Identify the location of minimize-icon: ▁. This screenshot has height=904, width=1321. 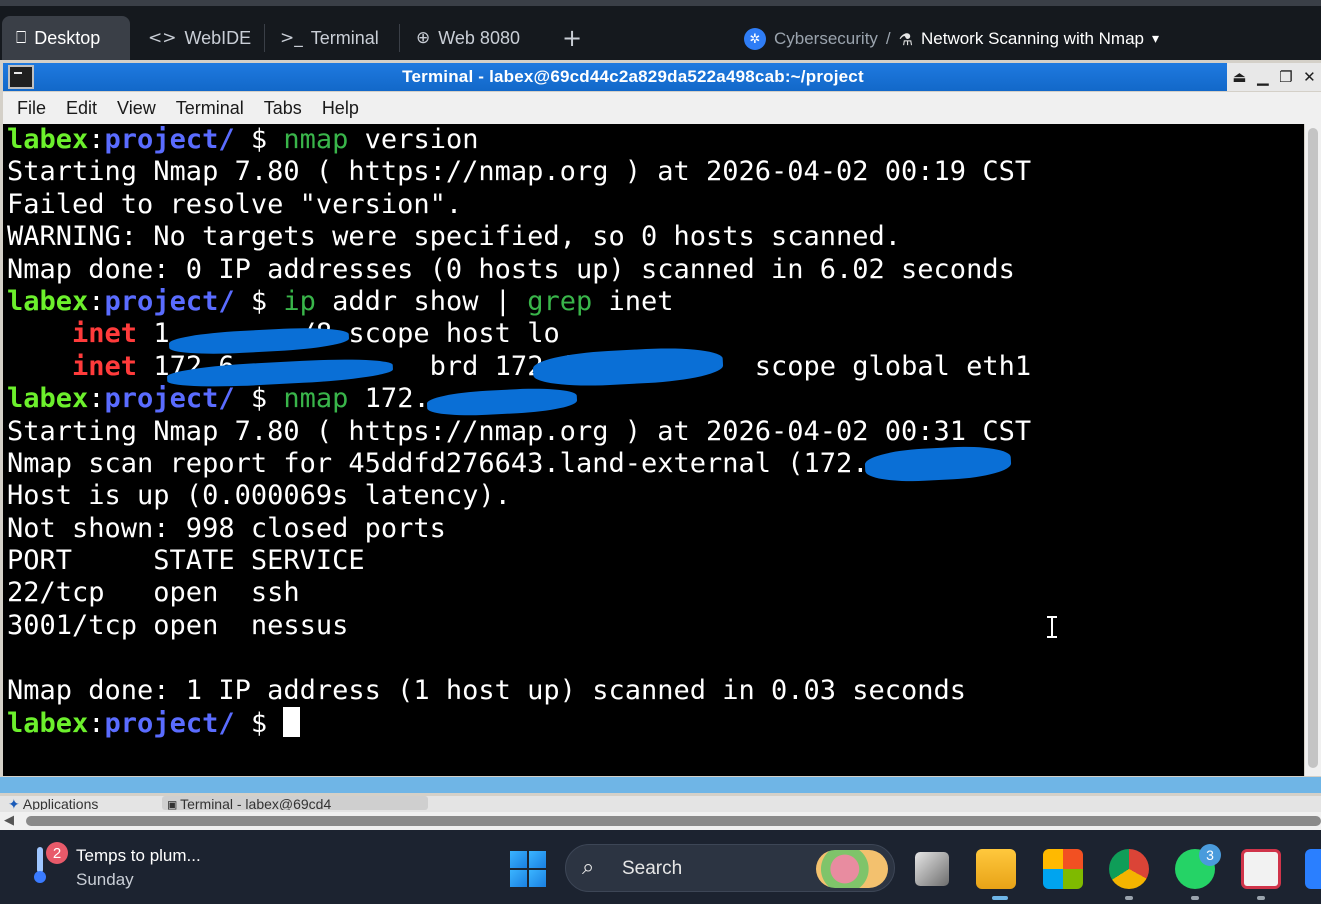
(1263, 77).